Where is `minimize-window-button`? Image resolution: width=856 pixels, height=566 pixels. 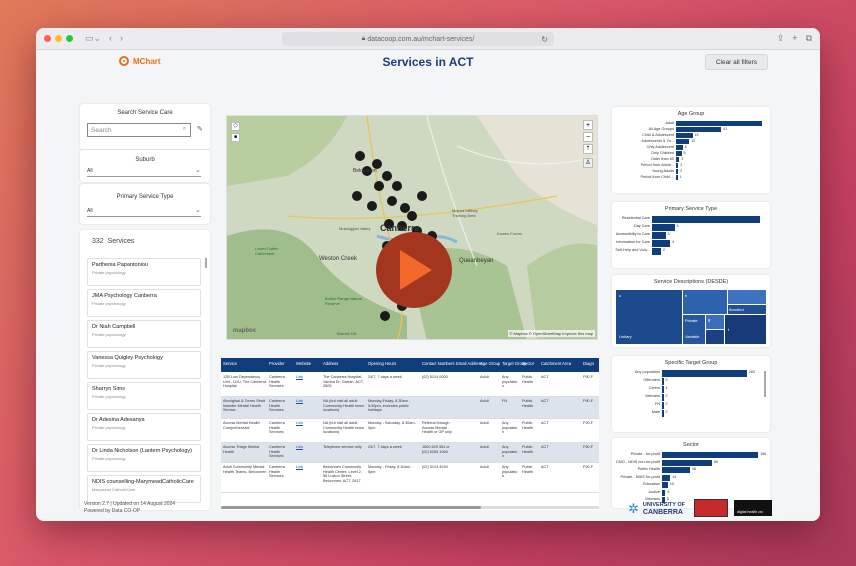 minimize-window-button is located at coordinates (58, 38).